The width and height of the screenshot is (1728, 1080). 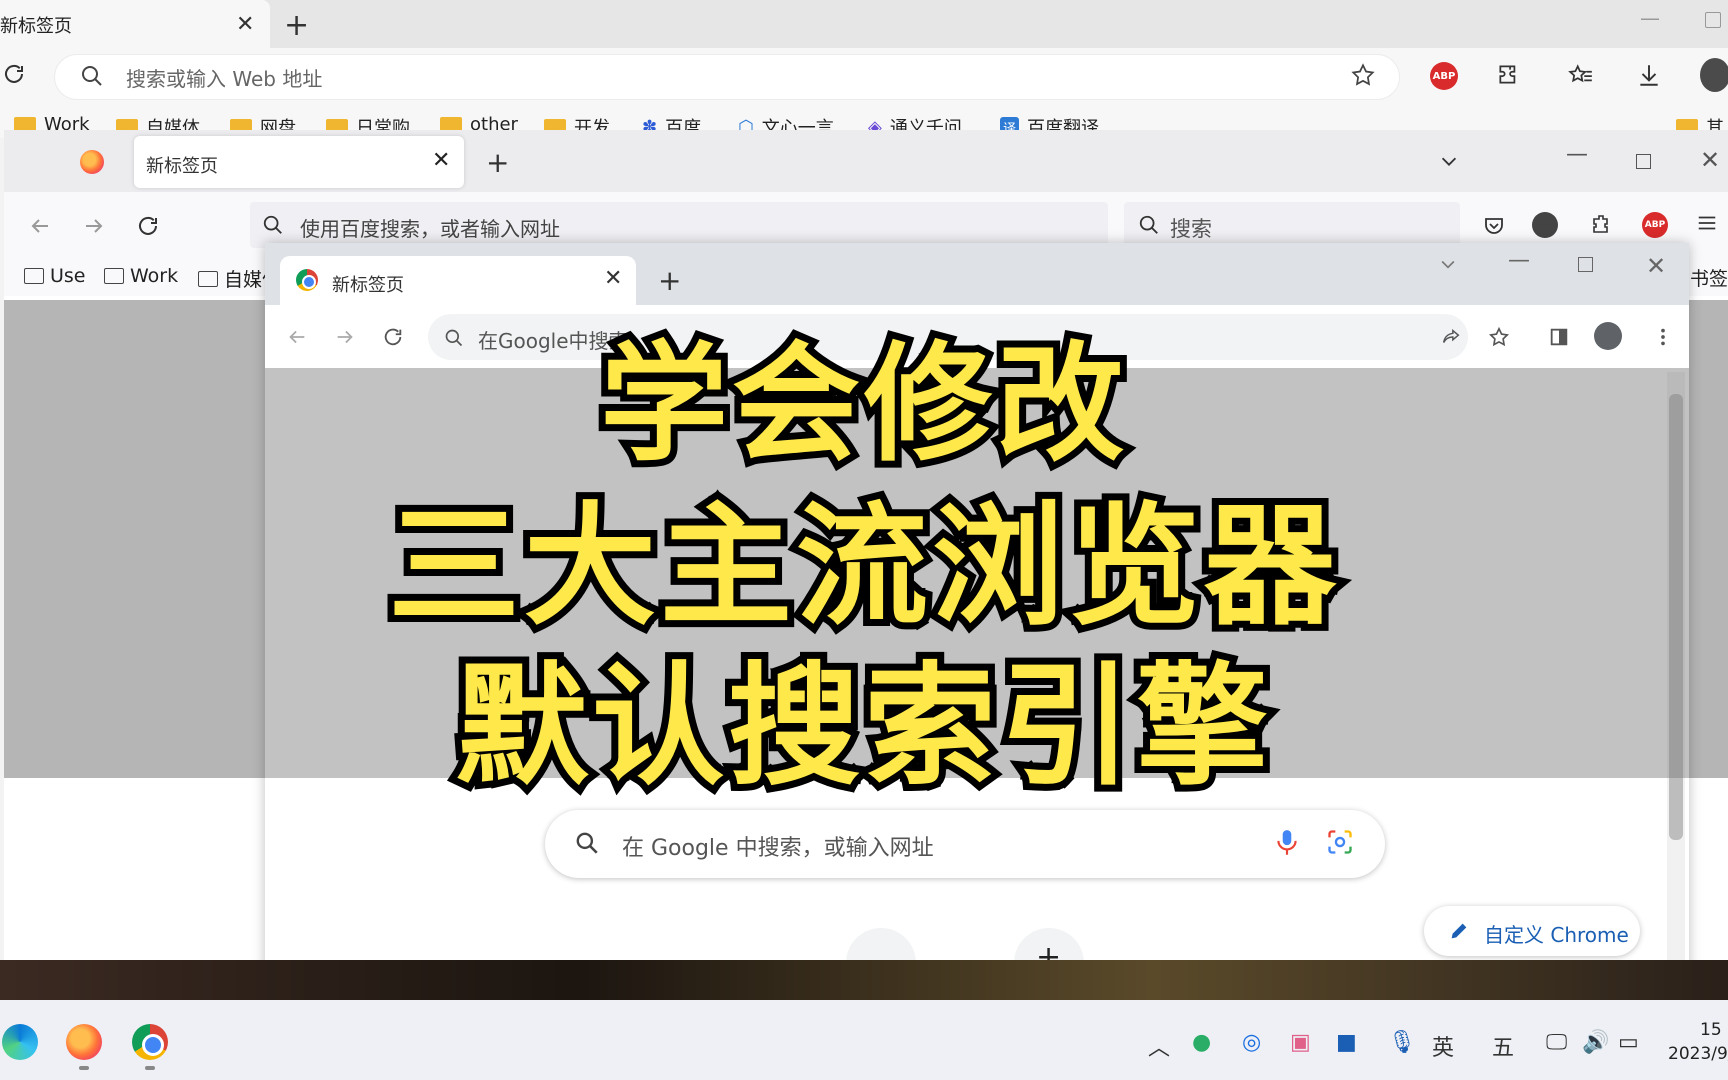 What do you see at coordinates (1459, 931) in the screenshot?
I see `pencil-icon` at bounding box center [1459, 931].